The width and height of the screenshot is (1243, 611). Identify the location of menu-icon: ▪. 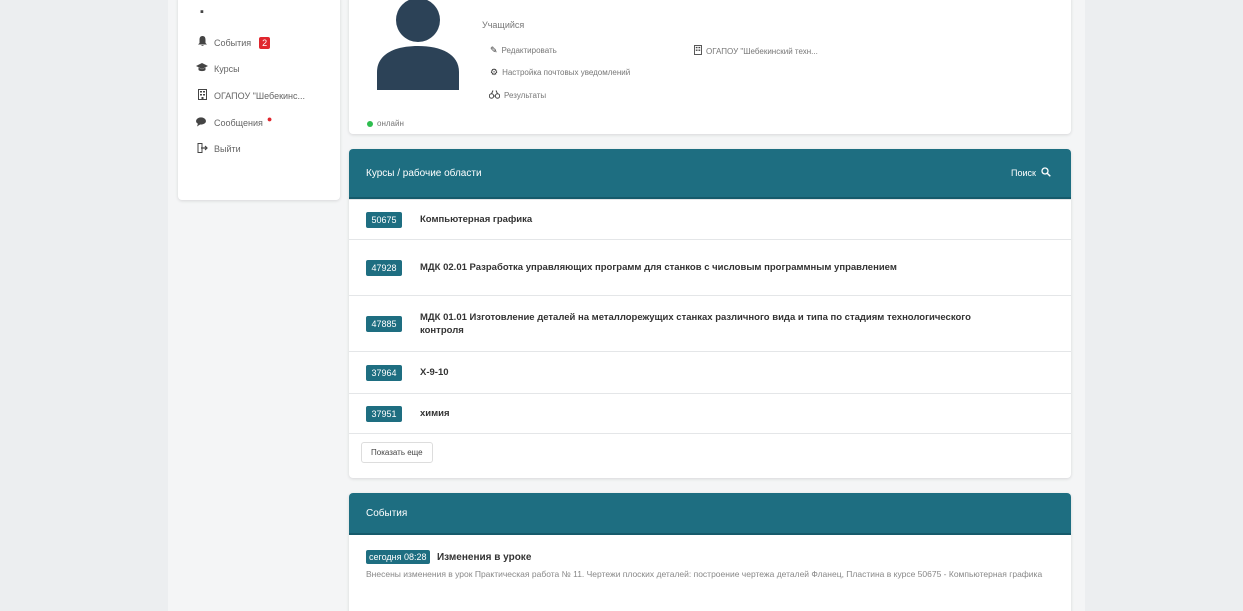
(202, 12).